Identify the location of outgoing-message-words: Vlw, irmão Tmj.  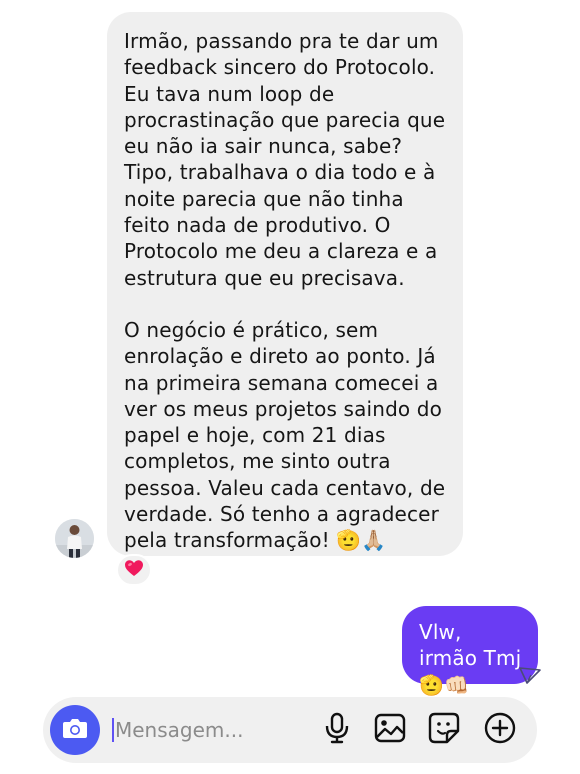
(470, 645).